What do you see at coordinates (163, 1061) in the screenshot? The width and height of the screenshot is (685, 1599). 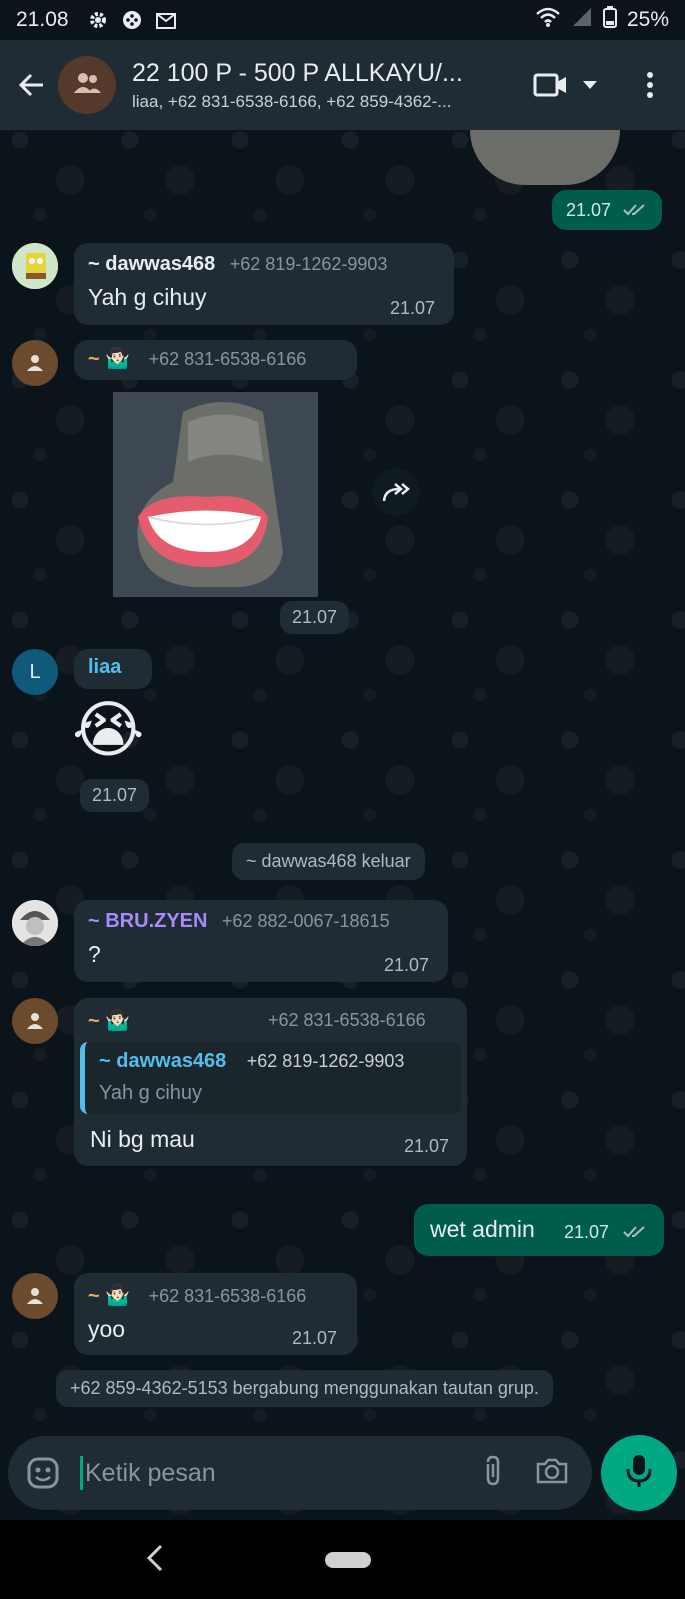 I see `quote-sender-name: ~ dawwas468` at bounding box center [163, 1061].